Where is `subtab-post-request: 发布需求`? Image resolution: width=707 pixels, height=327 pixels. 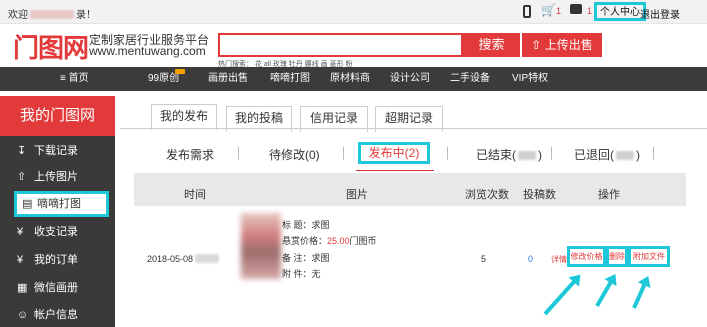
subtab-post-request: 发布需求 is located at coordinates (190, 154).